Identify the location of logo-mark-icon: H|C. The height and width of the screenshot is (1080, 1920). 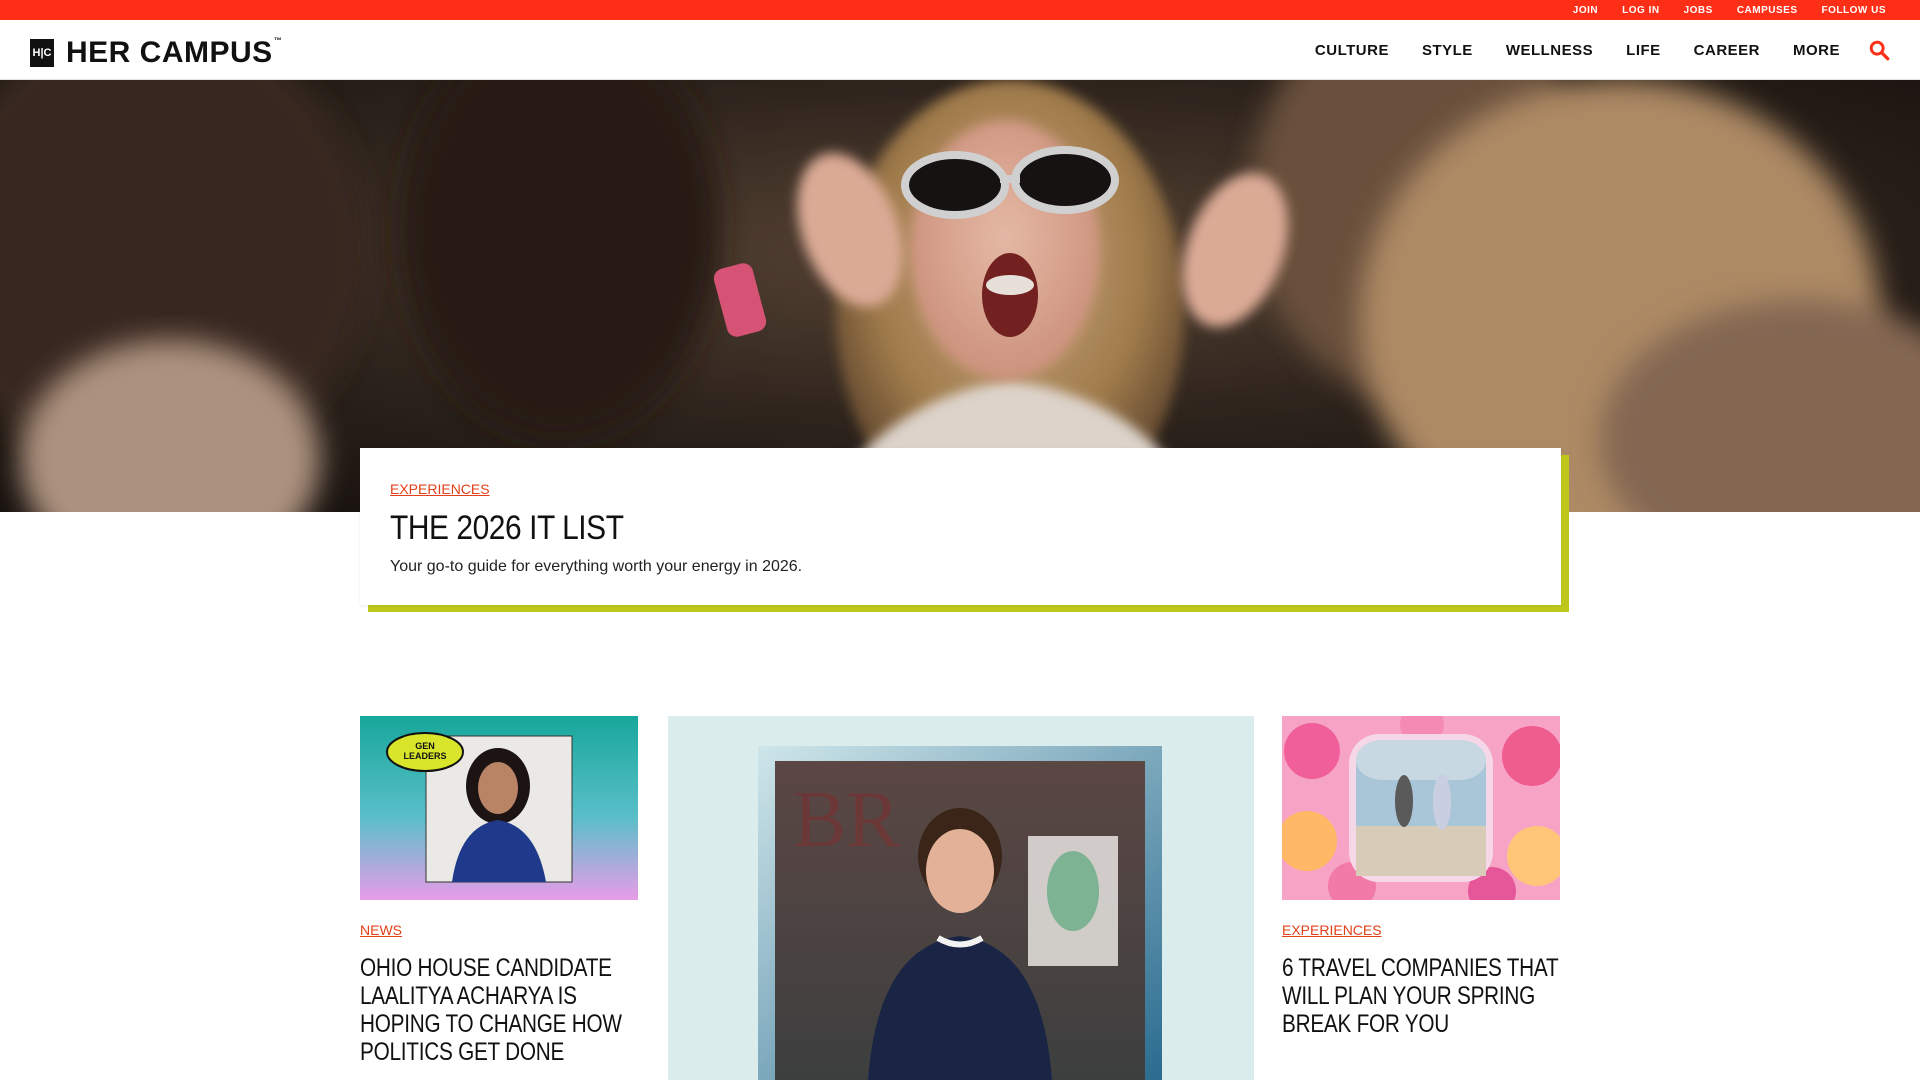
(42, 53).